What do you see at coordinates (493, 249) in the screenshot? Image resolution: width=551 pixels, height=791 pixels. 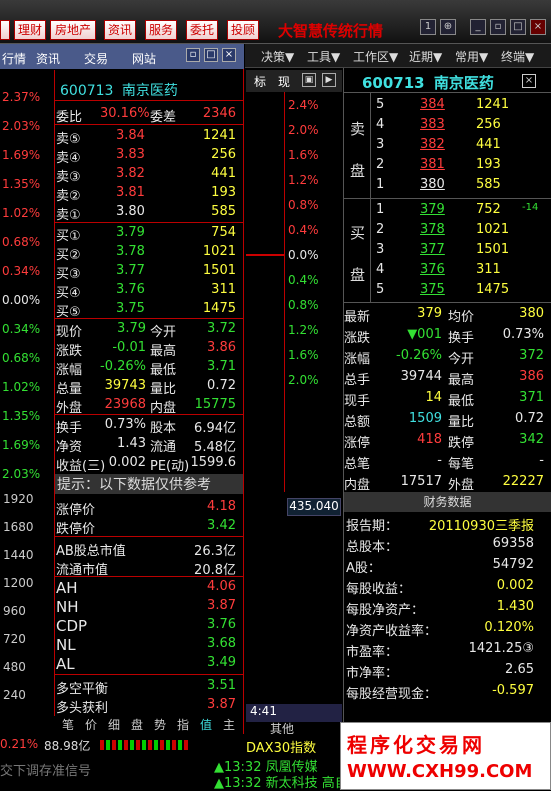 I see `bid-volume: 1501` at bounding box center [493, 249].